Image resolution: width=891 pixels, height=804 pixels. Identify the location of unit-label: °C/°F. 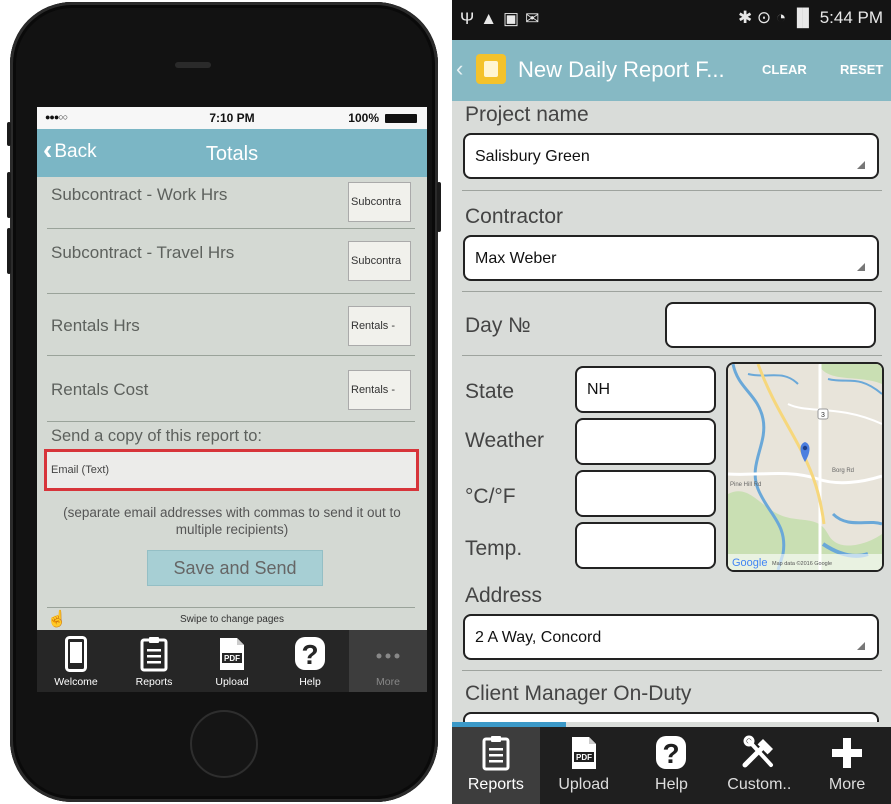
(490, 496).